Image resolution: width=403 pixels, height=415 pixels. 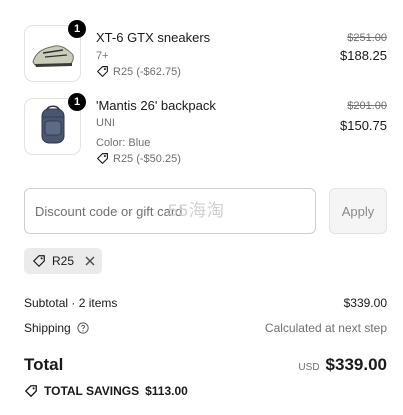 What do you see at coordinates (109, 211) in the screenshot?
I see `discount-code-placeholder: Discount code or gift card` at bounding box center [109, 211].